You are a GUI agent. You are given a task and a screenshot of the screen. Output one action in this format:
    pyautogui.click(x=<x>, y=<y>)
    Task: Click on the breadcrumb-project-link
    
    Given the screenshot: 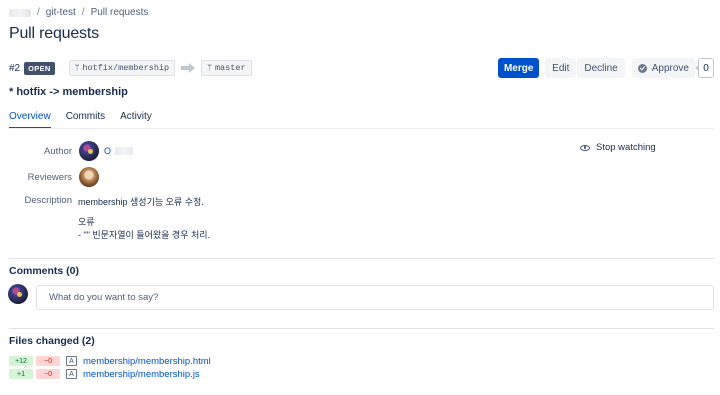 What is the action you would take?
    pyautogui.click(x=20, y=12)
    